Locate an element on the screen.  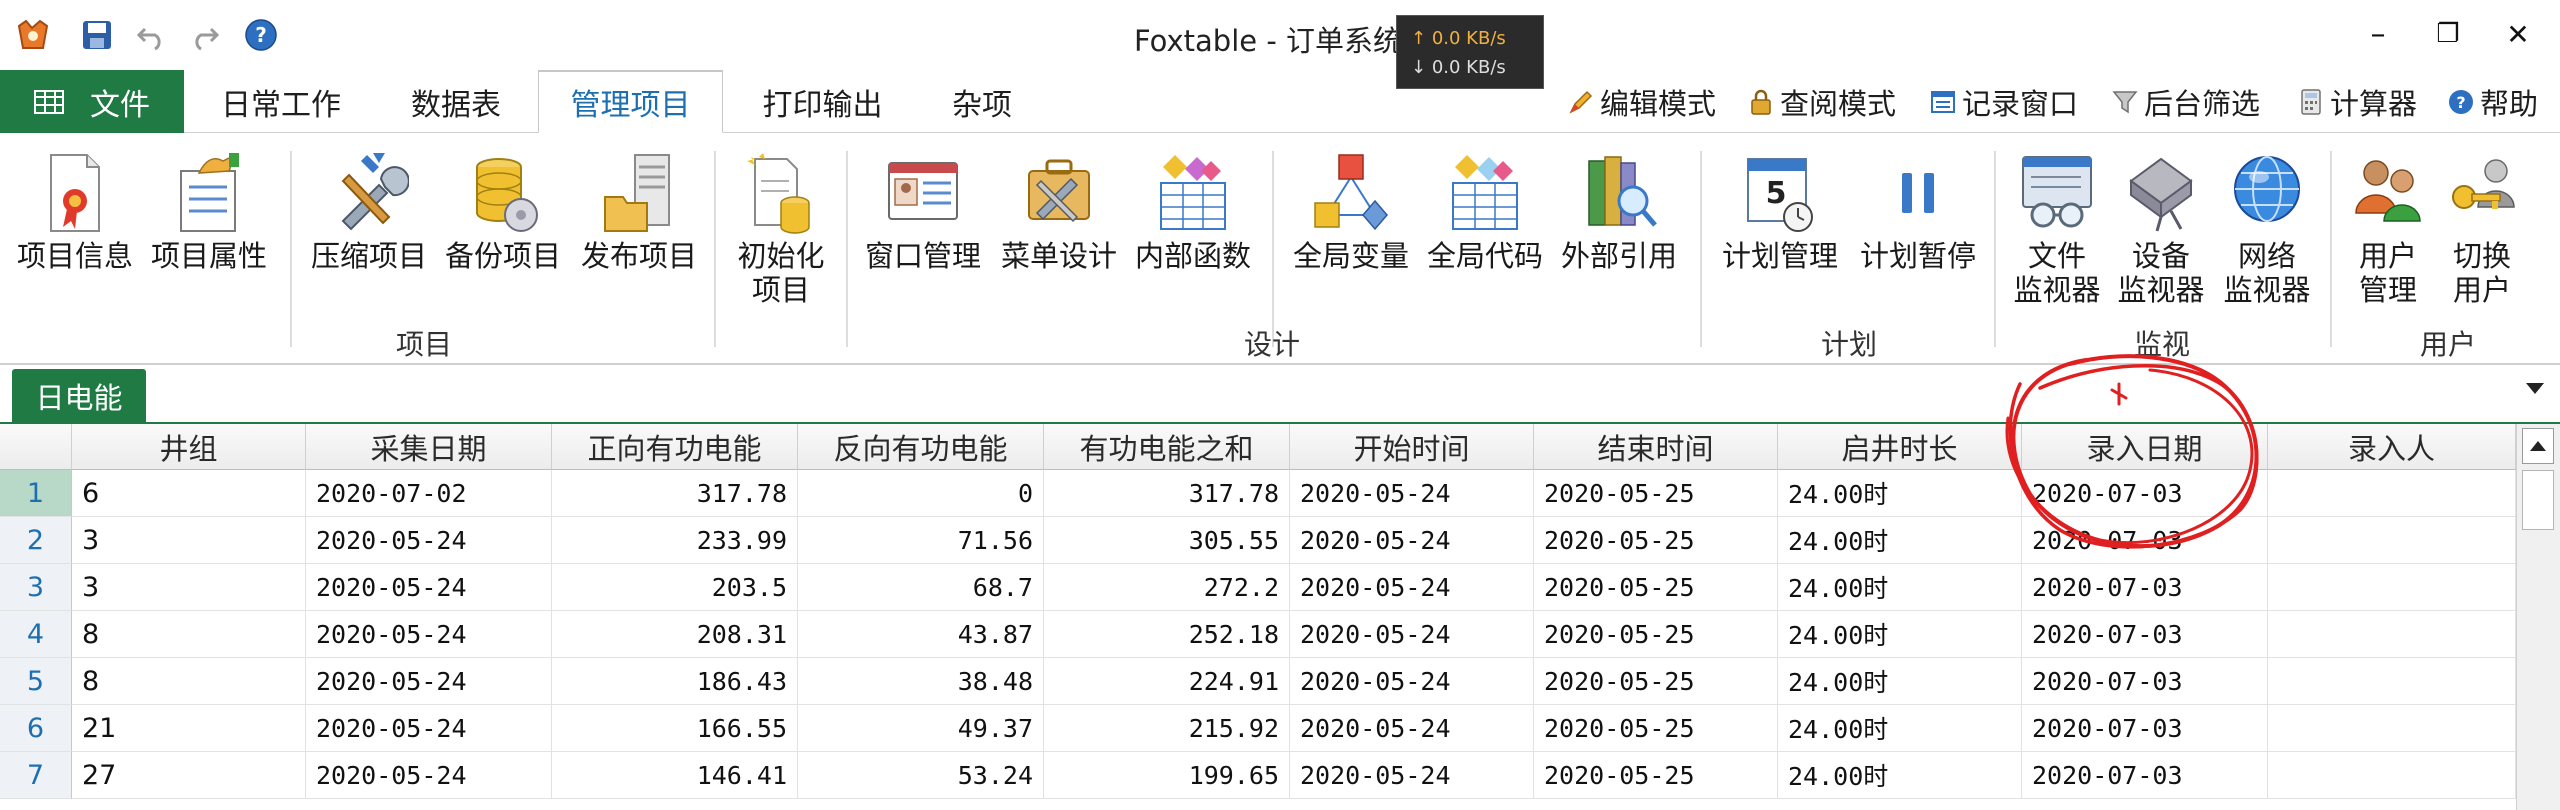
table-cell: 27 is located at coordinates (189, 775).